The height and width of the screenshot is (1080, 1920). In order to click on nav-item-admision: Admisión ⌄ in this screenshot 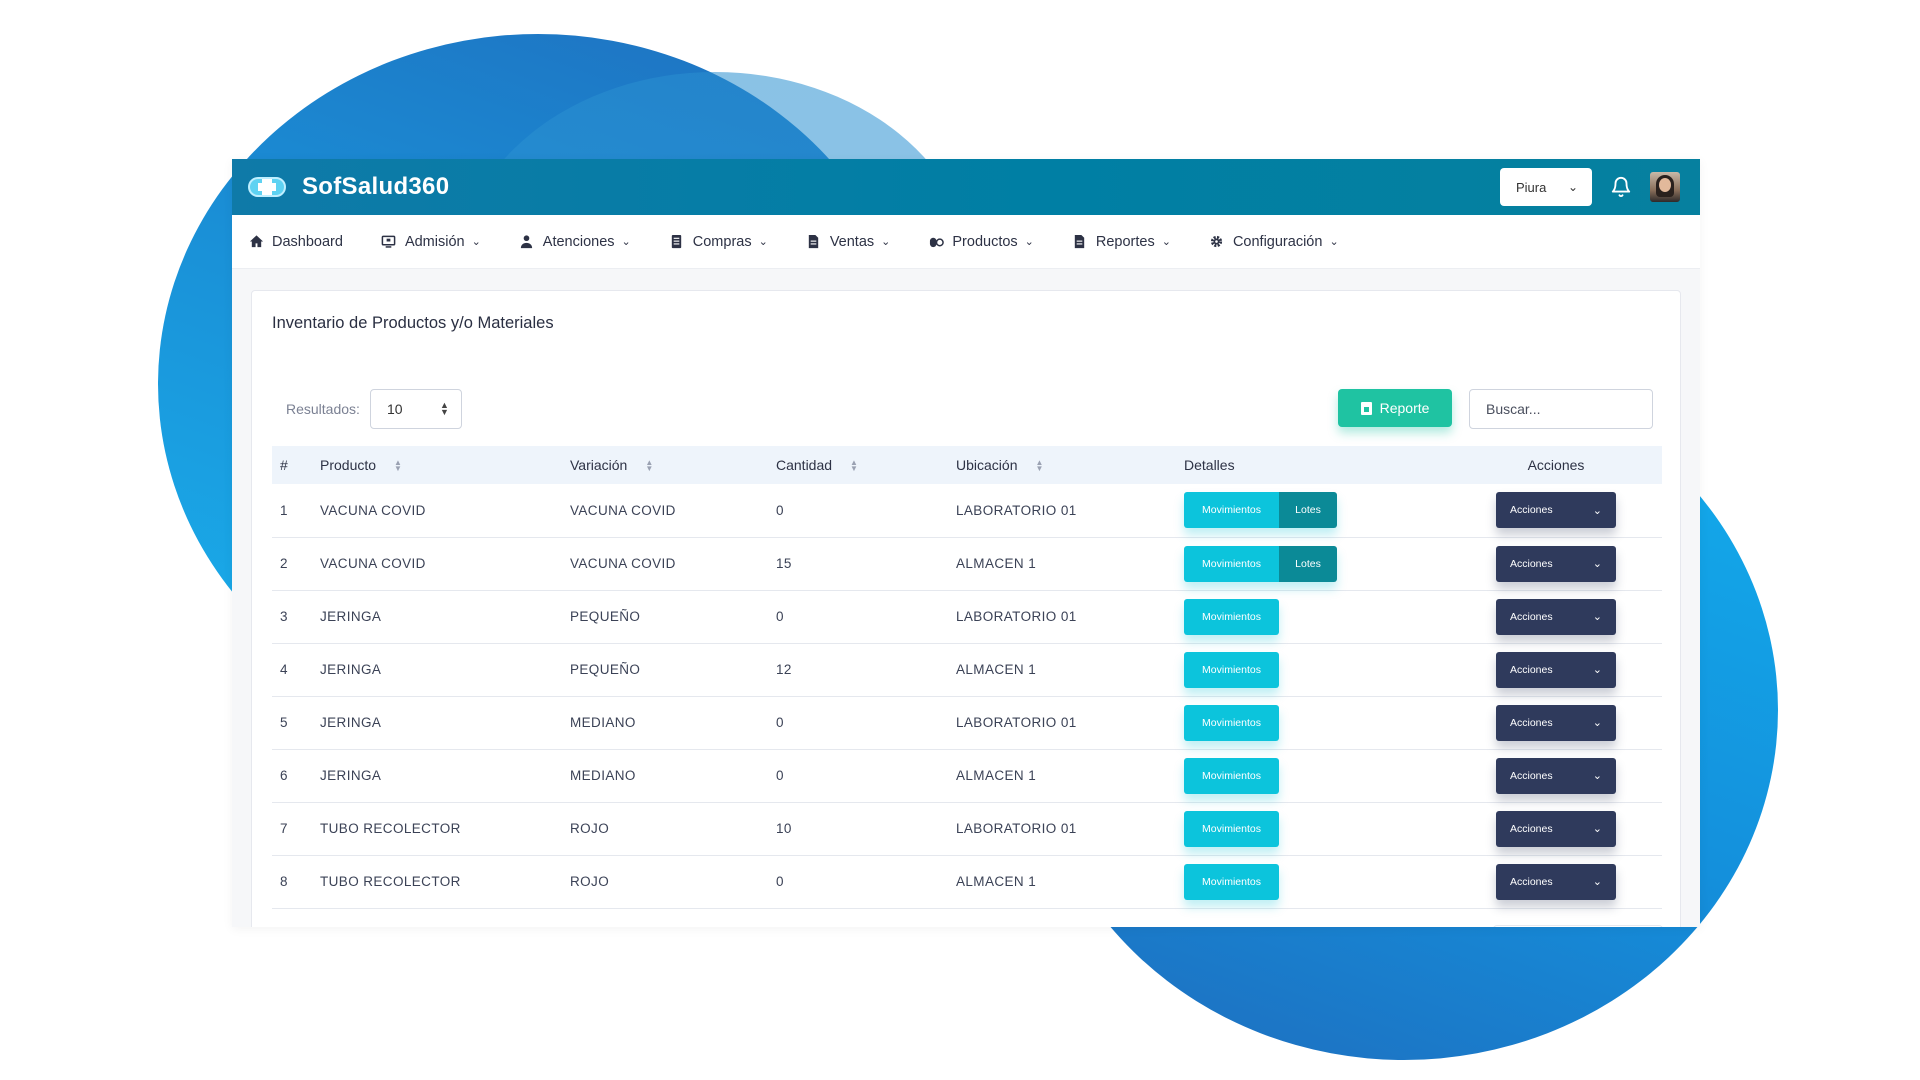, I will do `click(431, 242)`.